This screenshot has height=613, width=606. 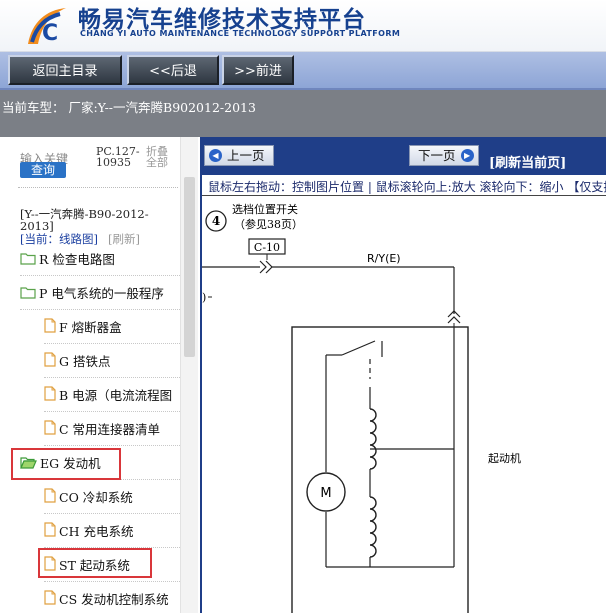 I want to click on tree-item: R 检查电路图, so click(x=67, y=260).